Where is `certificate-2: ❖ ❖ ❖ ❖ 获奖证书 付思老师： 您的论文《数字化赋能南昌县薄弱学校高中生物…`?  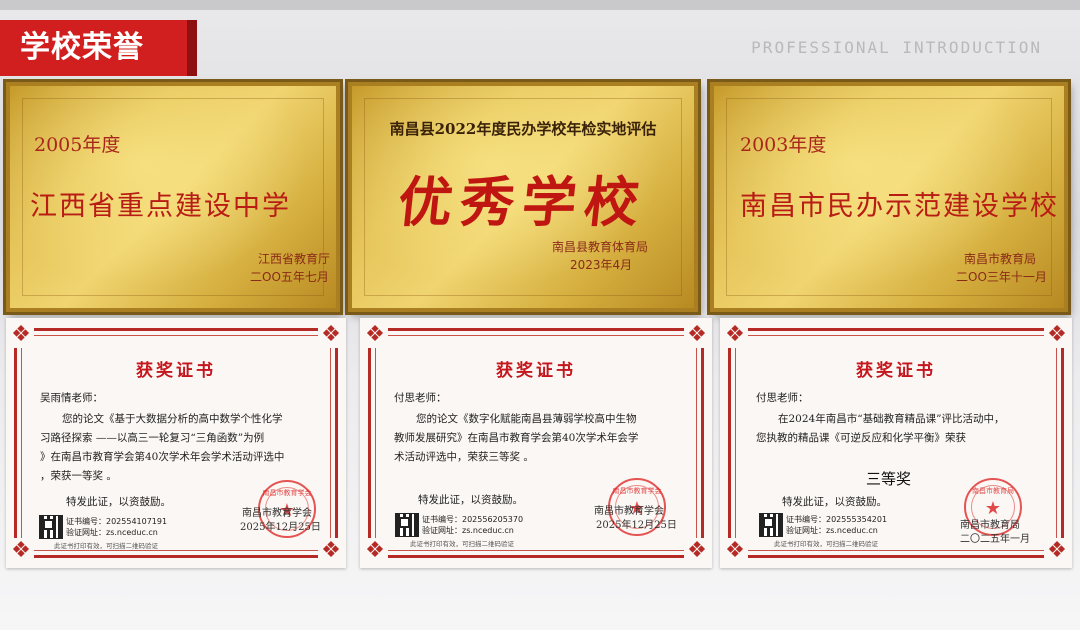
certificate-2: ❖ ❖ ❖ ❖ 获奖证书 付思老师： 您的论文《数字化赋能南昌县薄弱学校高中生物… is located at coordinates (536, 443).